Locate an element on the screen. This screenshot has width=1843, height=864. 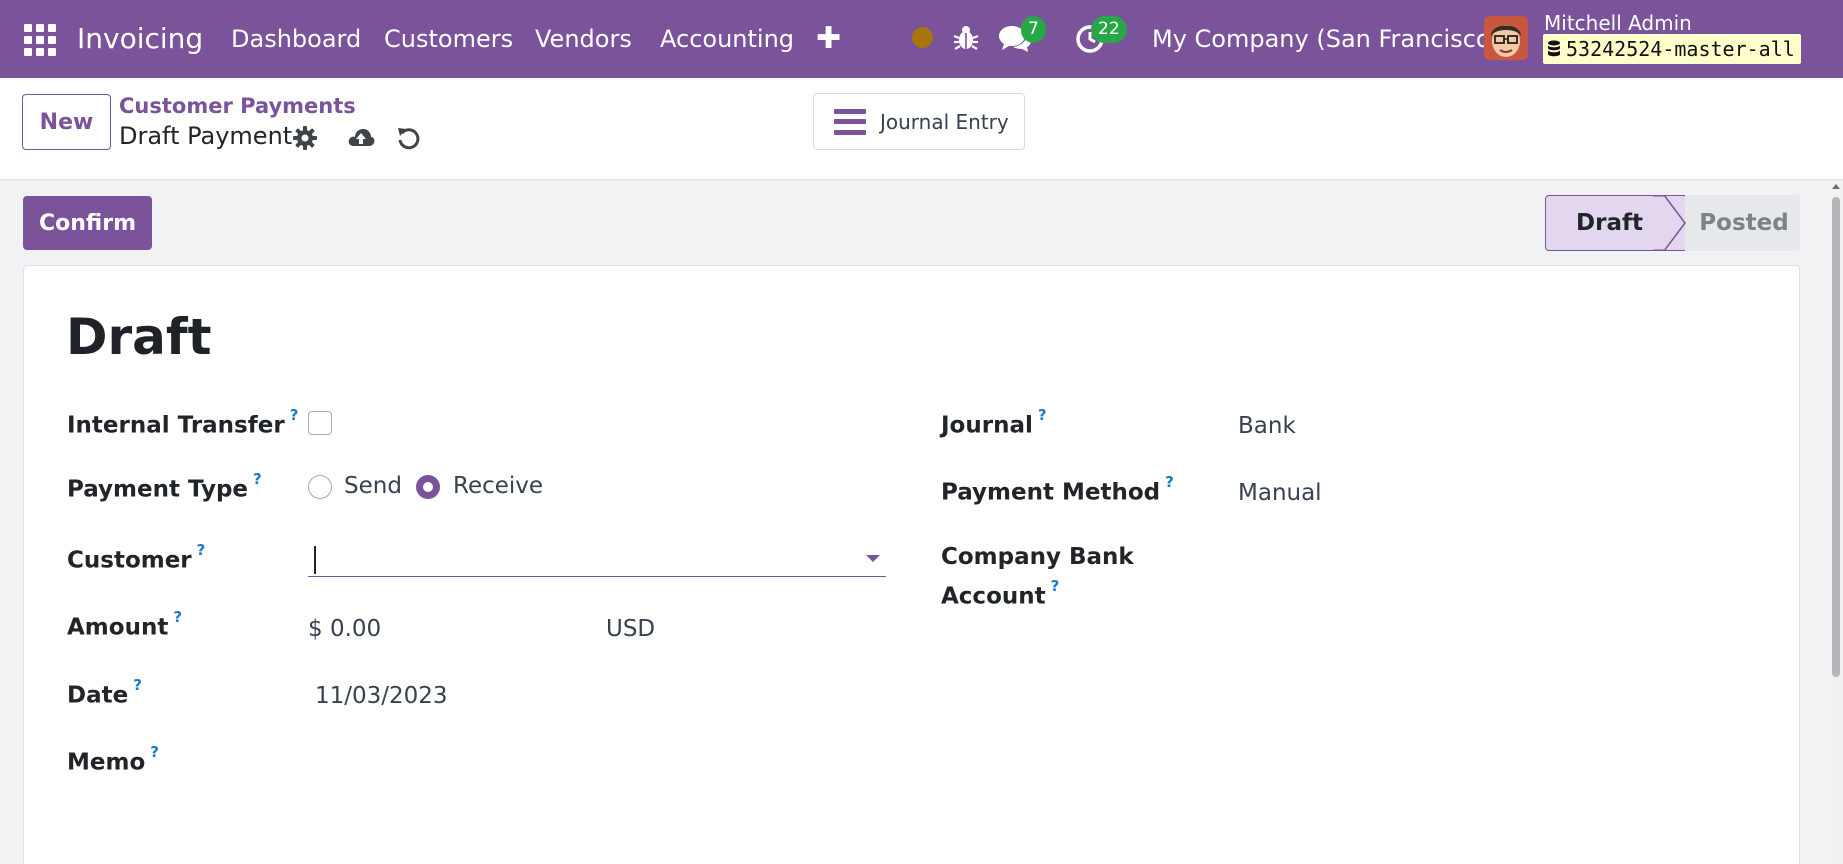
journal-entry-label: Journal Entry is located at coordinates (944, 121).